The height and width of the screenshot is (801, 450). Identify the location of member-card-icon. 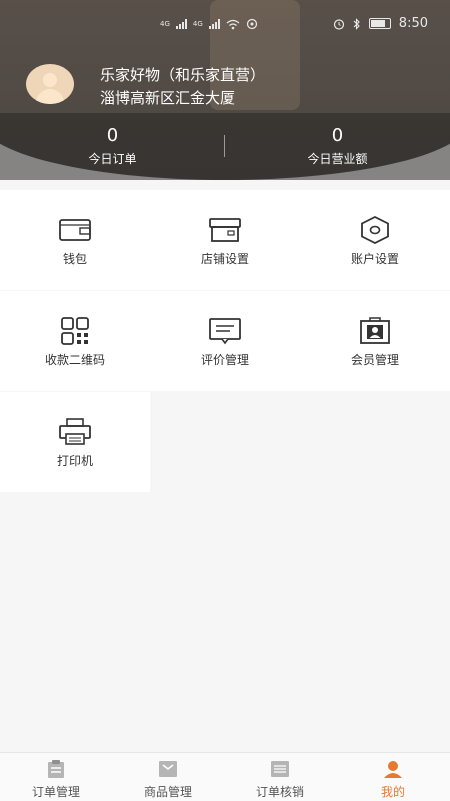
(375, 330).